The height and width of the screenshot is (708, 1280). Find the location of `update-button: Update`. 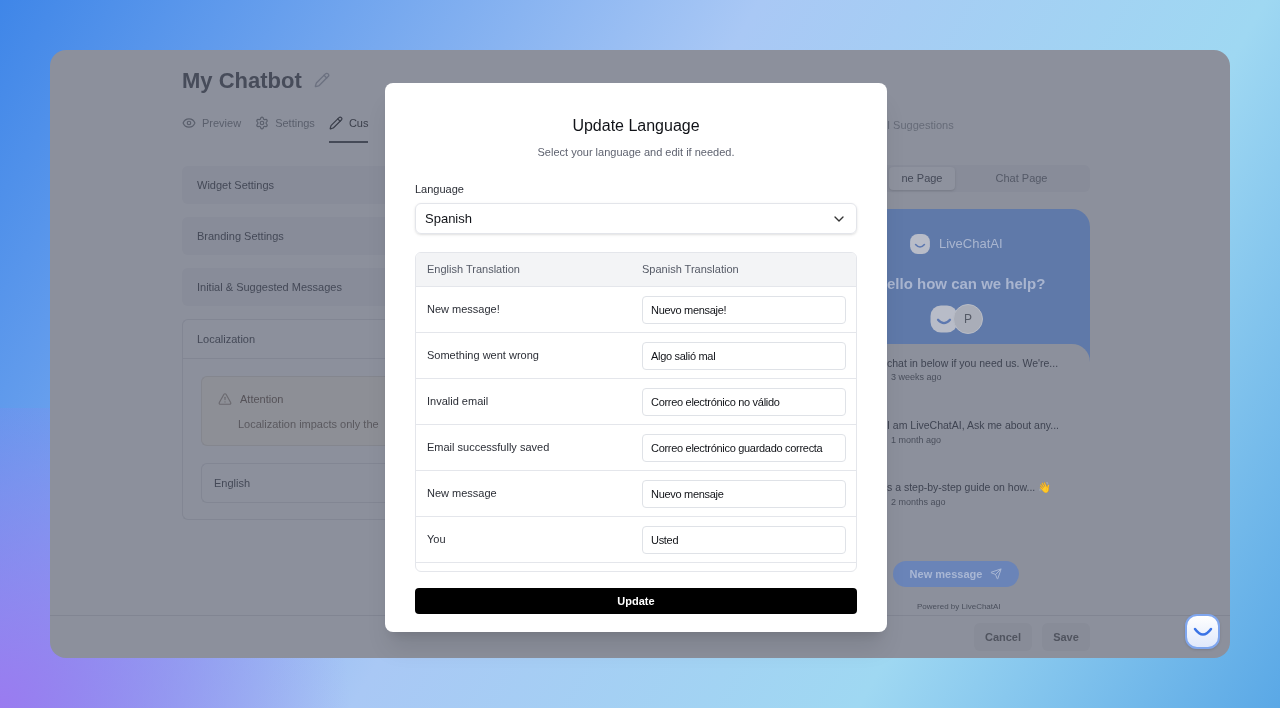

update-button: Update is located at coordinates (636, 601).